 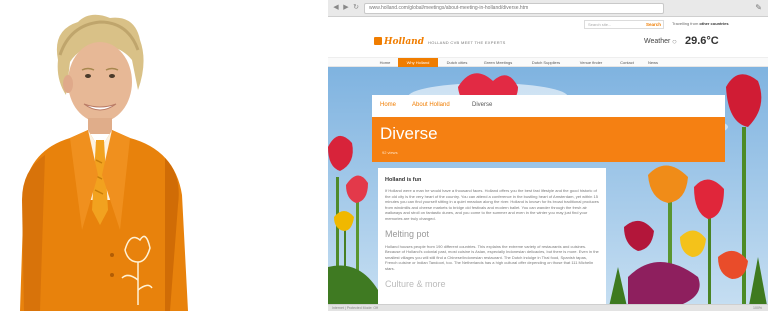 I want to click on page-title: Diverse, so click(x=409, y=133).